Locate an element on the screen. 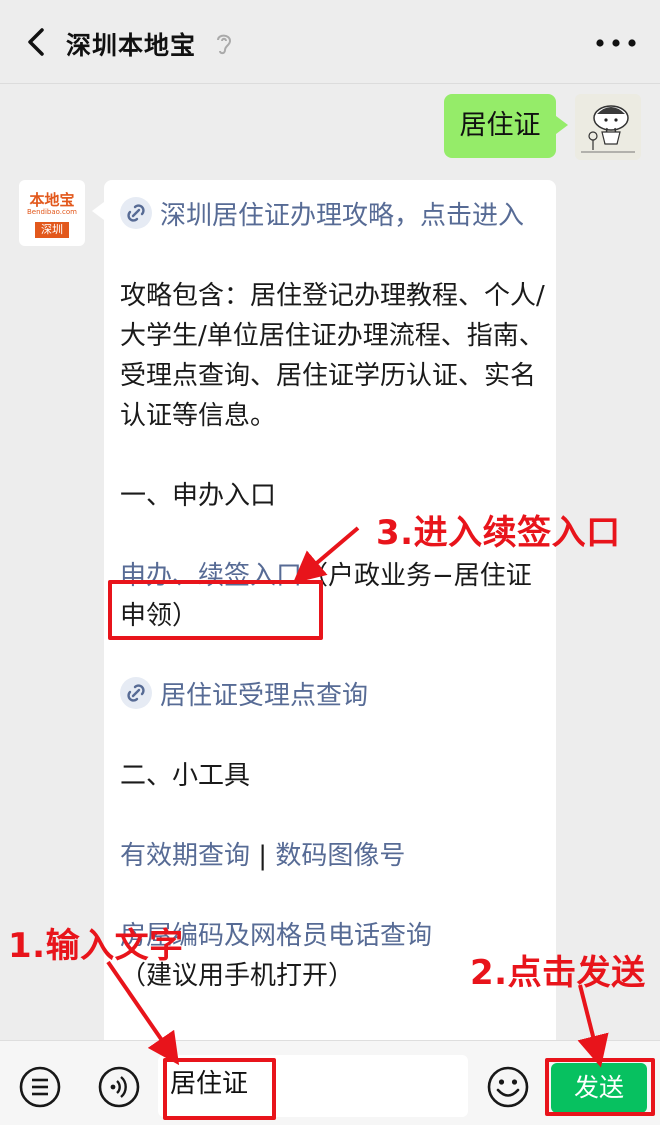  emoji-icon is located at coordinates (508, 1087).